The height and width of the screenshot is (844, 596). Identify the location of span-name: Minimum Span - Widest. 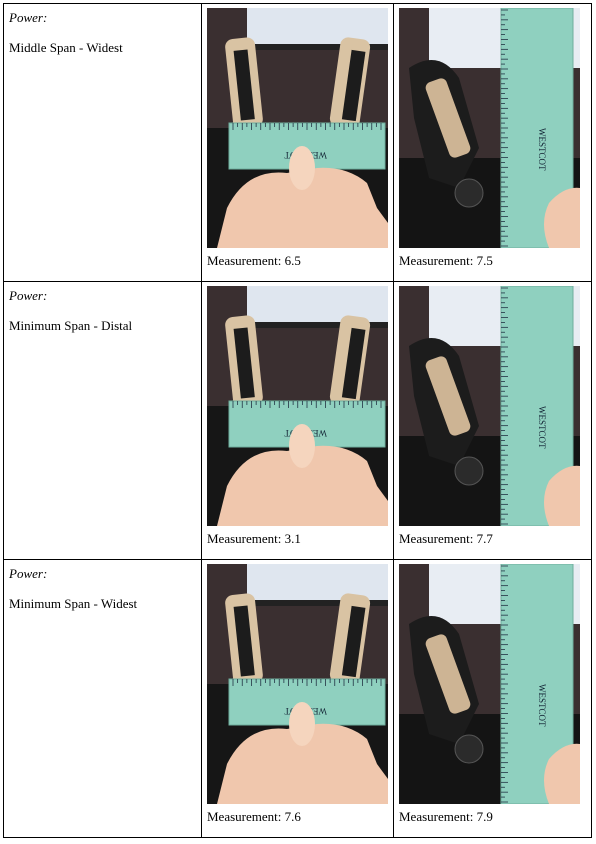
(73, 603).